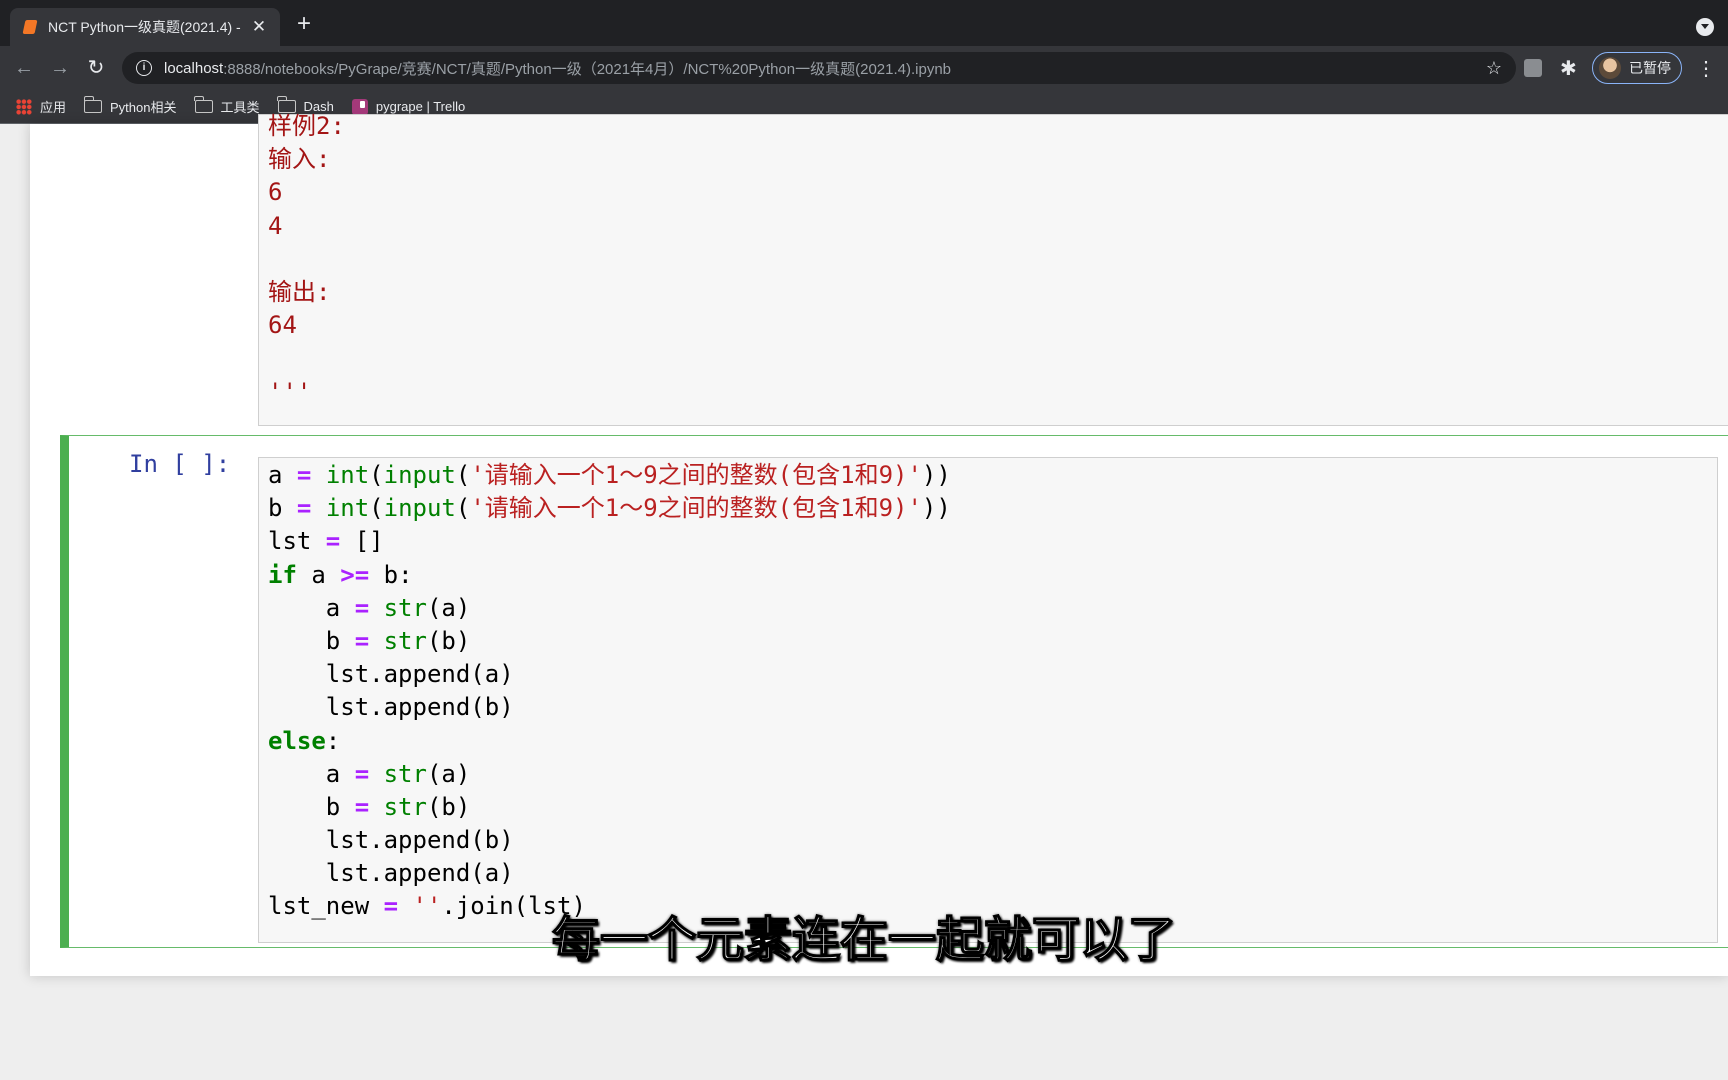 The image size is (1728, 1080). I want to click on forward-arrow-icon: →, so click(60, 68).